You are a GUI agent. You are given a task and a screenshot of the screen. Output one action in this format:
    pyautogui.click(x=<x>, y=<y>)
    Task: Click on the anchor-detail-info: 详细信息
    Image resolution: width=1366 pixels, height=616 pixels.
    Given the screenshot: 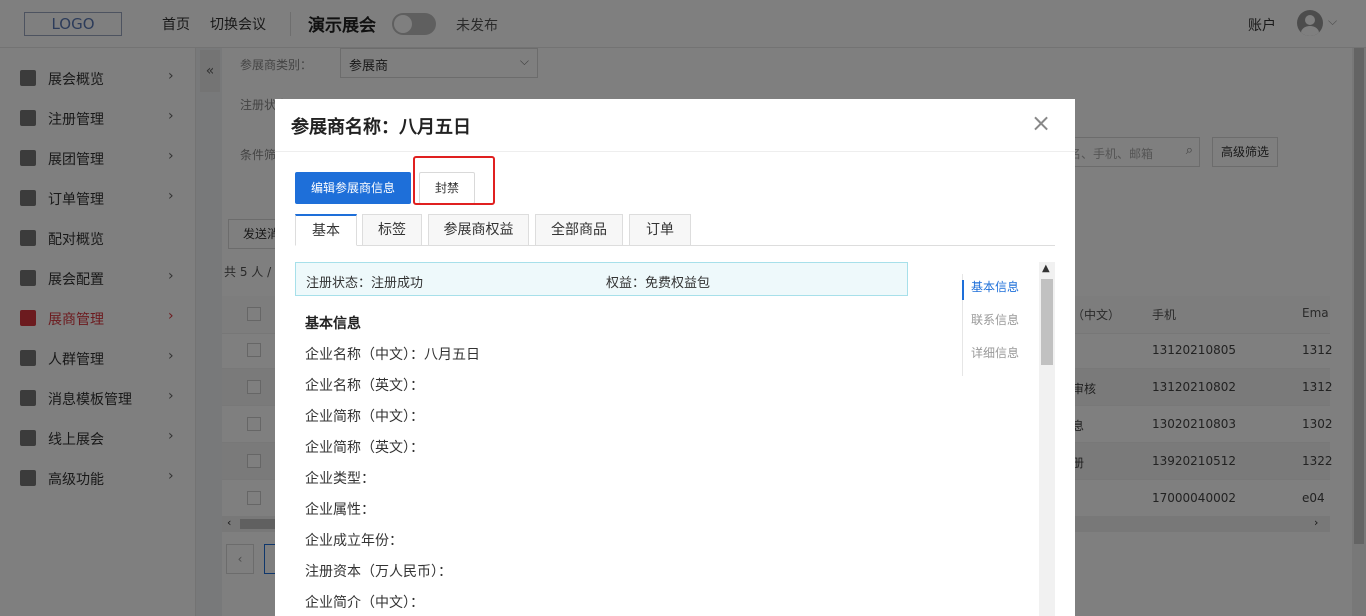 What is the action you would take?
    pyautogui.click(x=995, y=352)
    